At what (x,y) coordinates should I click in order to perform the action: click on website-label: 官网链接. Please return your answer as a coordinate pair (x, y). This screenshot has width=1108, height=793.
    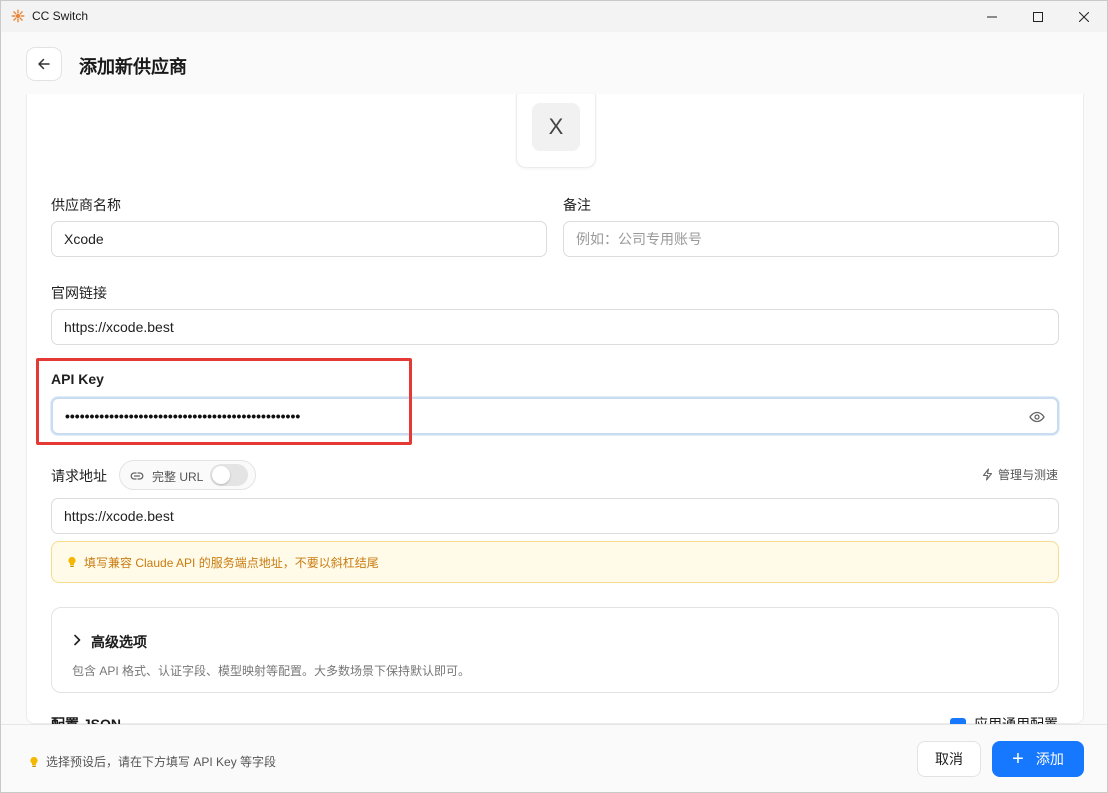
    Looking at the image, I should click on (79, 293).